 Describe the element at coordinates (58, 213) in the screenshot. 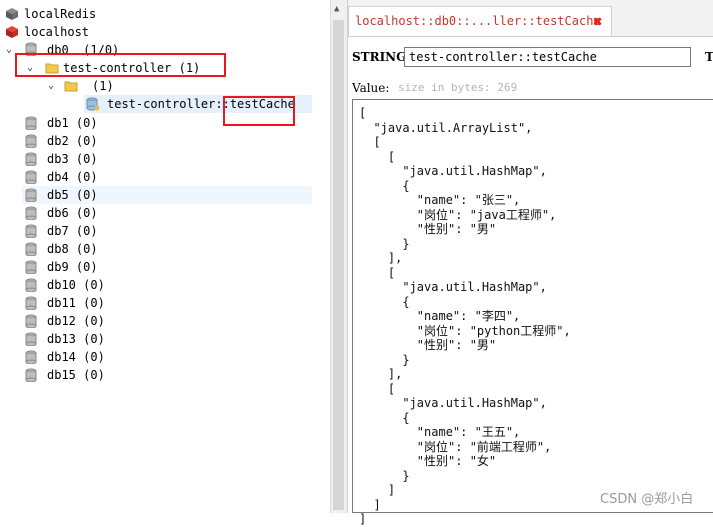

I see `db-name: db6` at that location.